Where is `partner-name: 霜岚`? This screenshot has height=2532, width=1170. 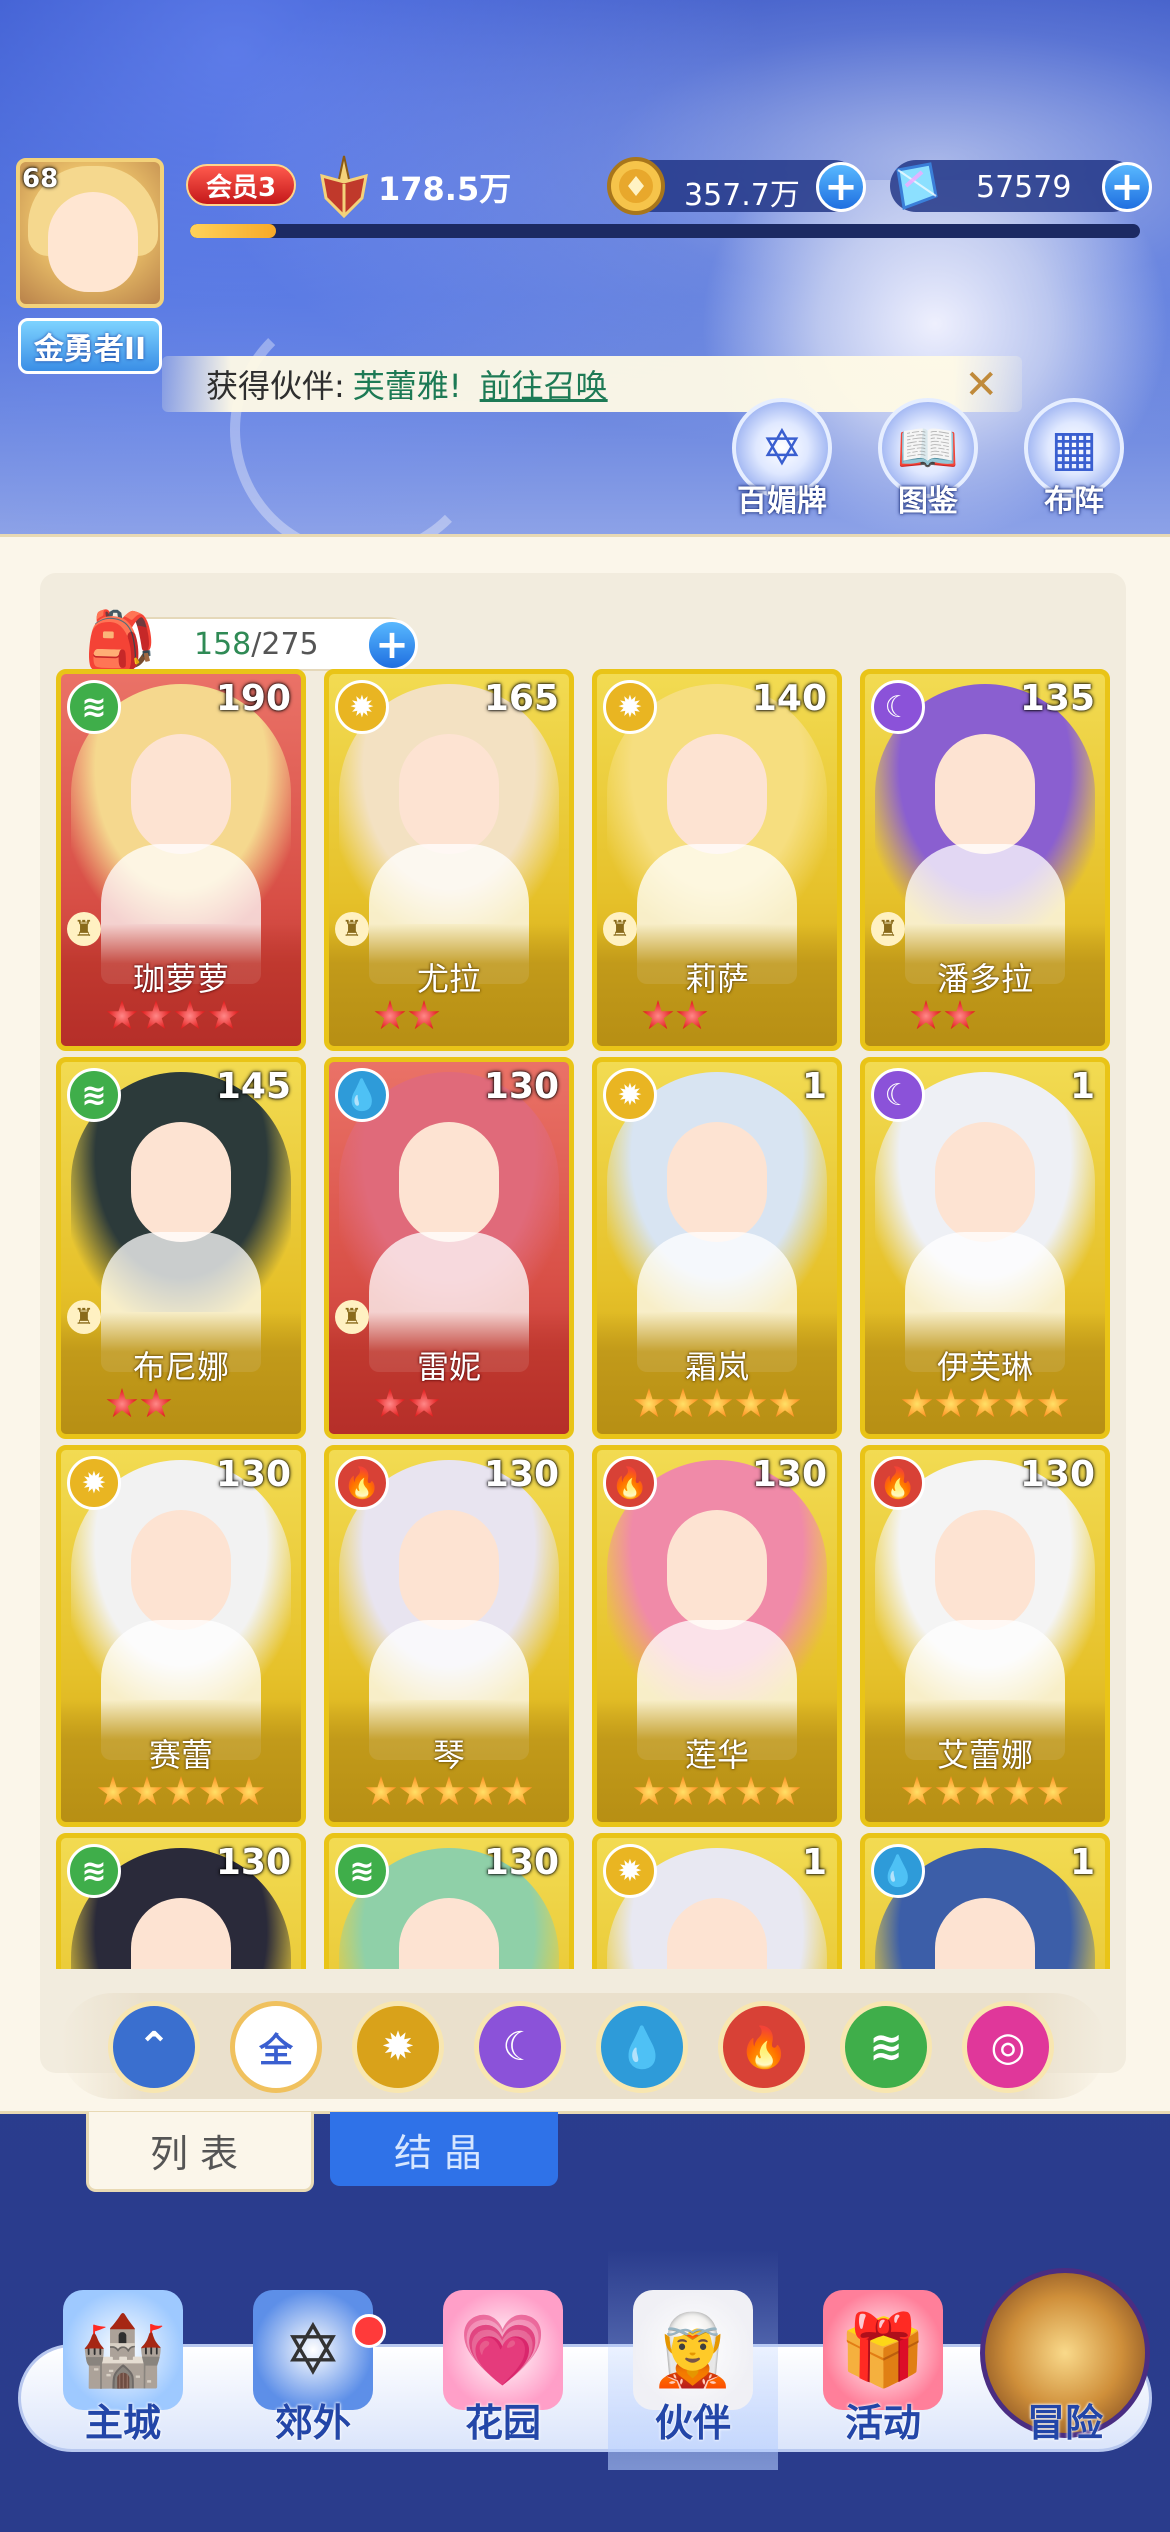 partner-name: 霜岚 is located at coordinates (716, 1367).